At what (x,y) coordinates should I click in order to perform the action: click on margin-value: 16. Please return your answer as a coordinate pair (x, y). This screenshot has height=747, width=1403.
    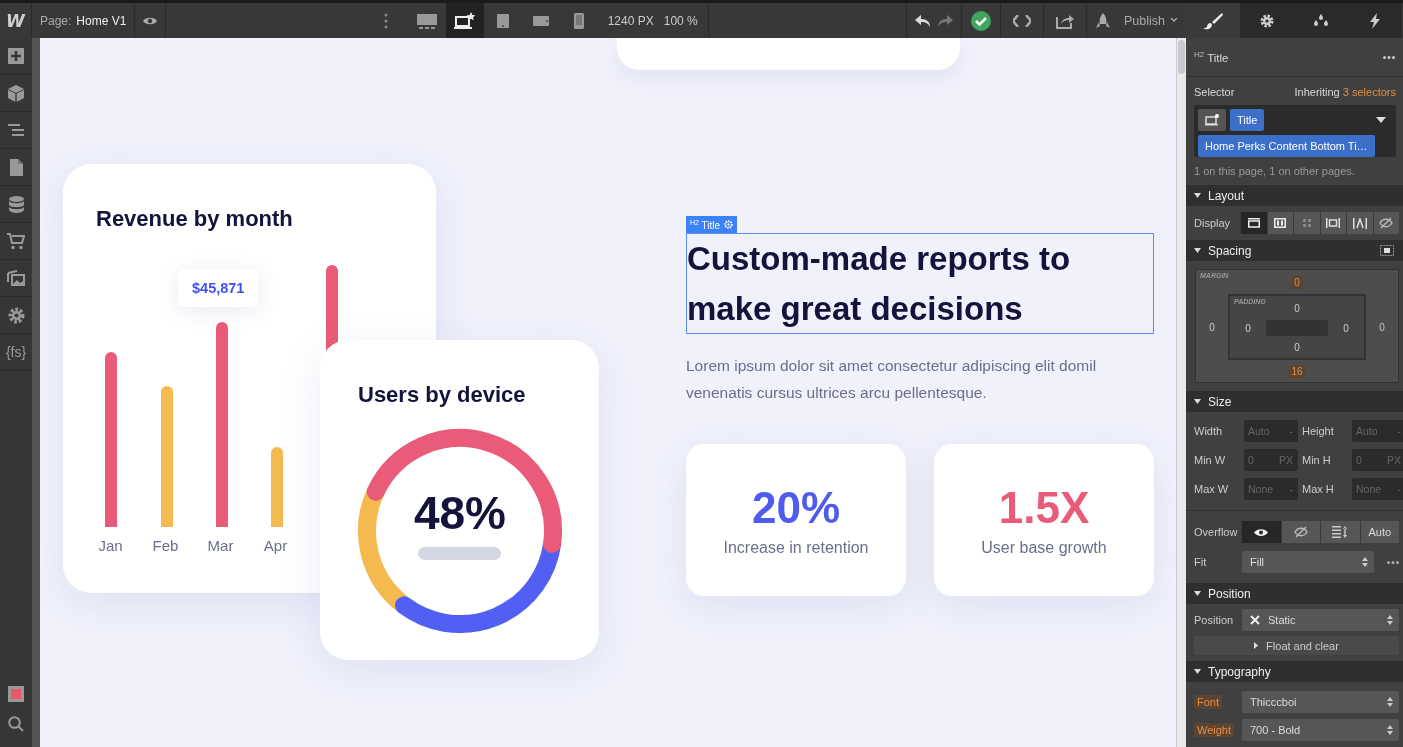
    Looking at the image, I should click on (1297, 371).